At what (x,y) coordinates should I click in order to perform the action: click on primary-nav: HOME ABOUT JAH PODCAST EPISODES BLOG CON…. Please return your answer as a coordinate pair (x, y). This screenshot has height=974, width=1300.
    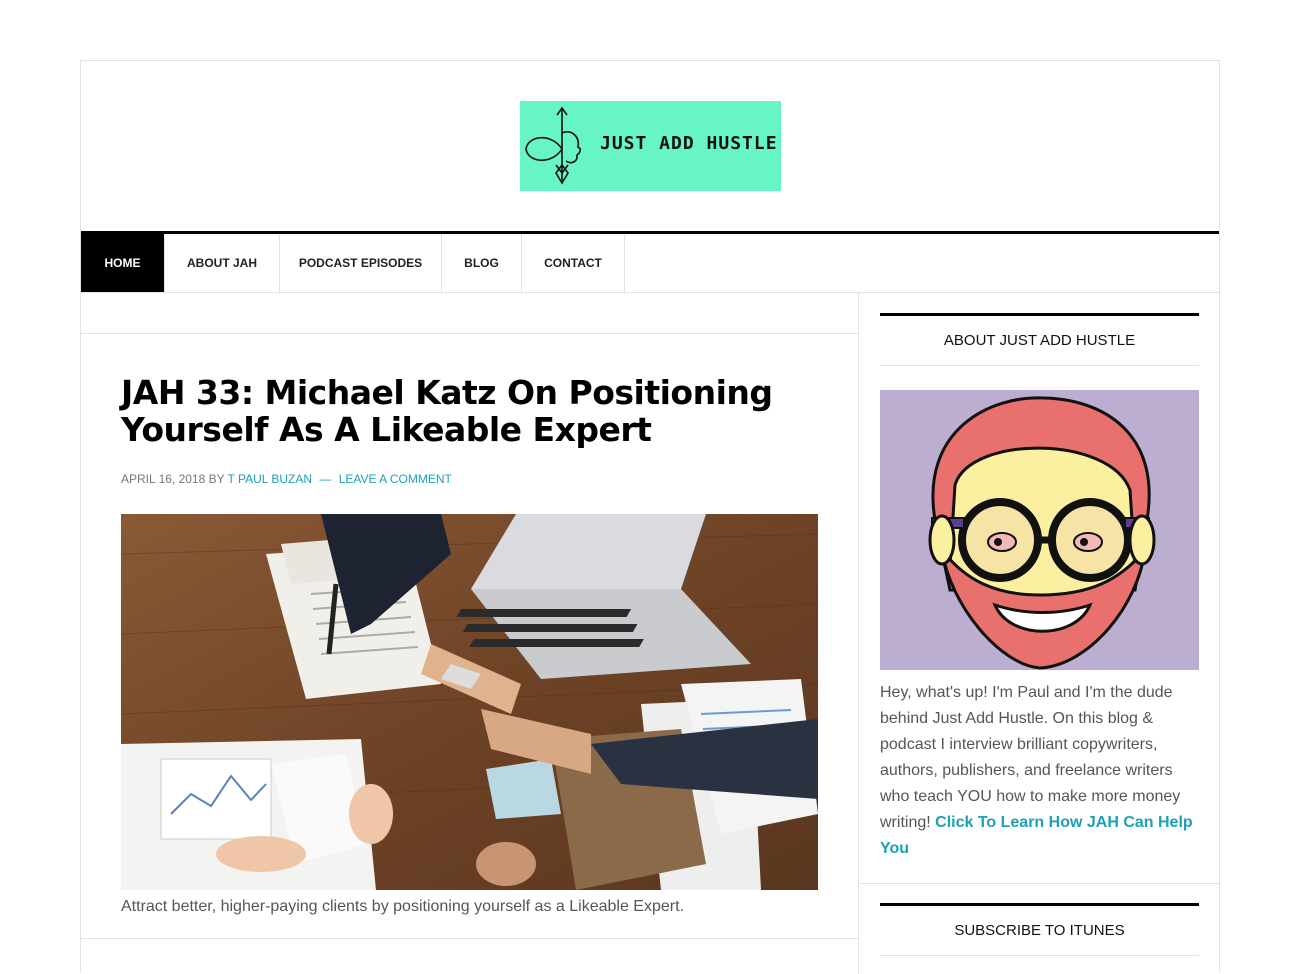
    Looking at the image, I should click on (650, 262).